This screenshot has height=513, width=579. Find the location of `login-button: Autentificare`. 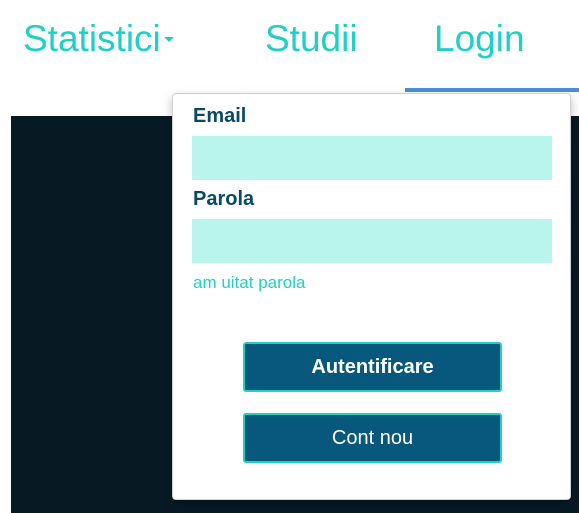

login-button: Autentificare is located at coordinates (372, 367).